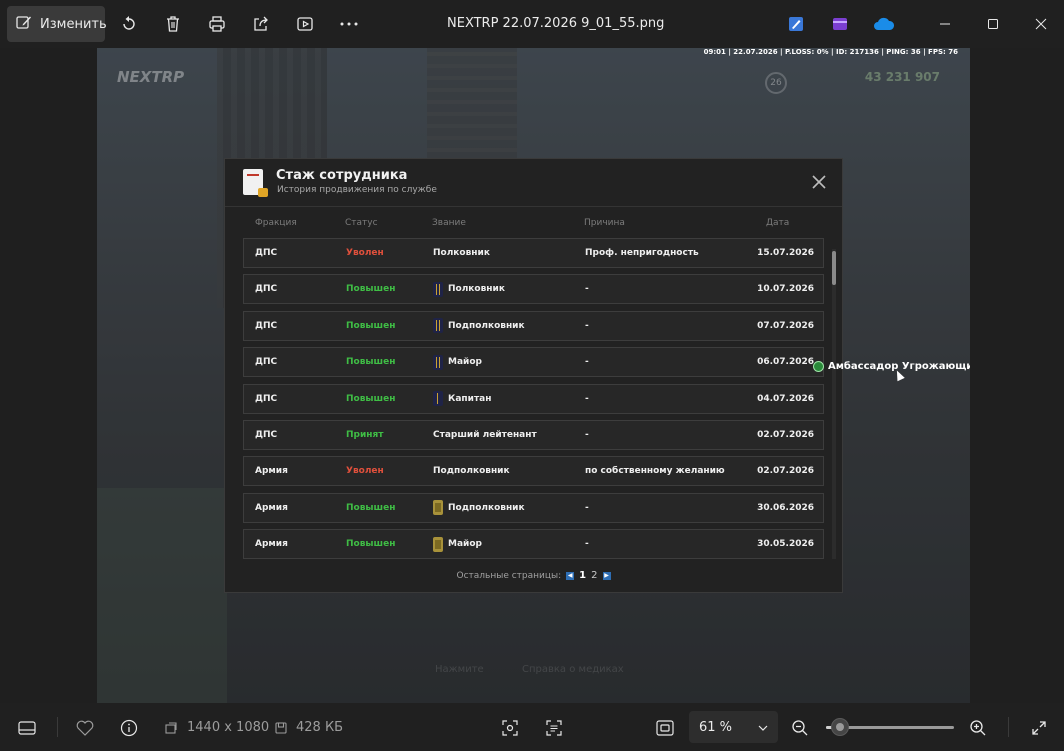 This screenshot has width=1064, height=751. Describe the element at coordinates (819, 182) in the screenshot. I see `dialog-close-icon` at that location.